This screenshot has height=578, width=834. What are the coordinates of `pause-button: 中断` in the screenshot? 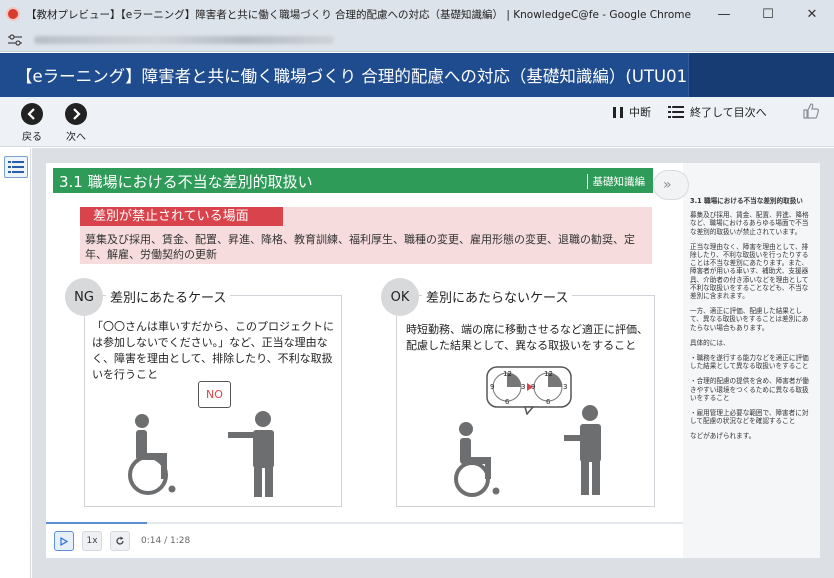 It's located at (632, 112).